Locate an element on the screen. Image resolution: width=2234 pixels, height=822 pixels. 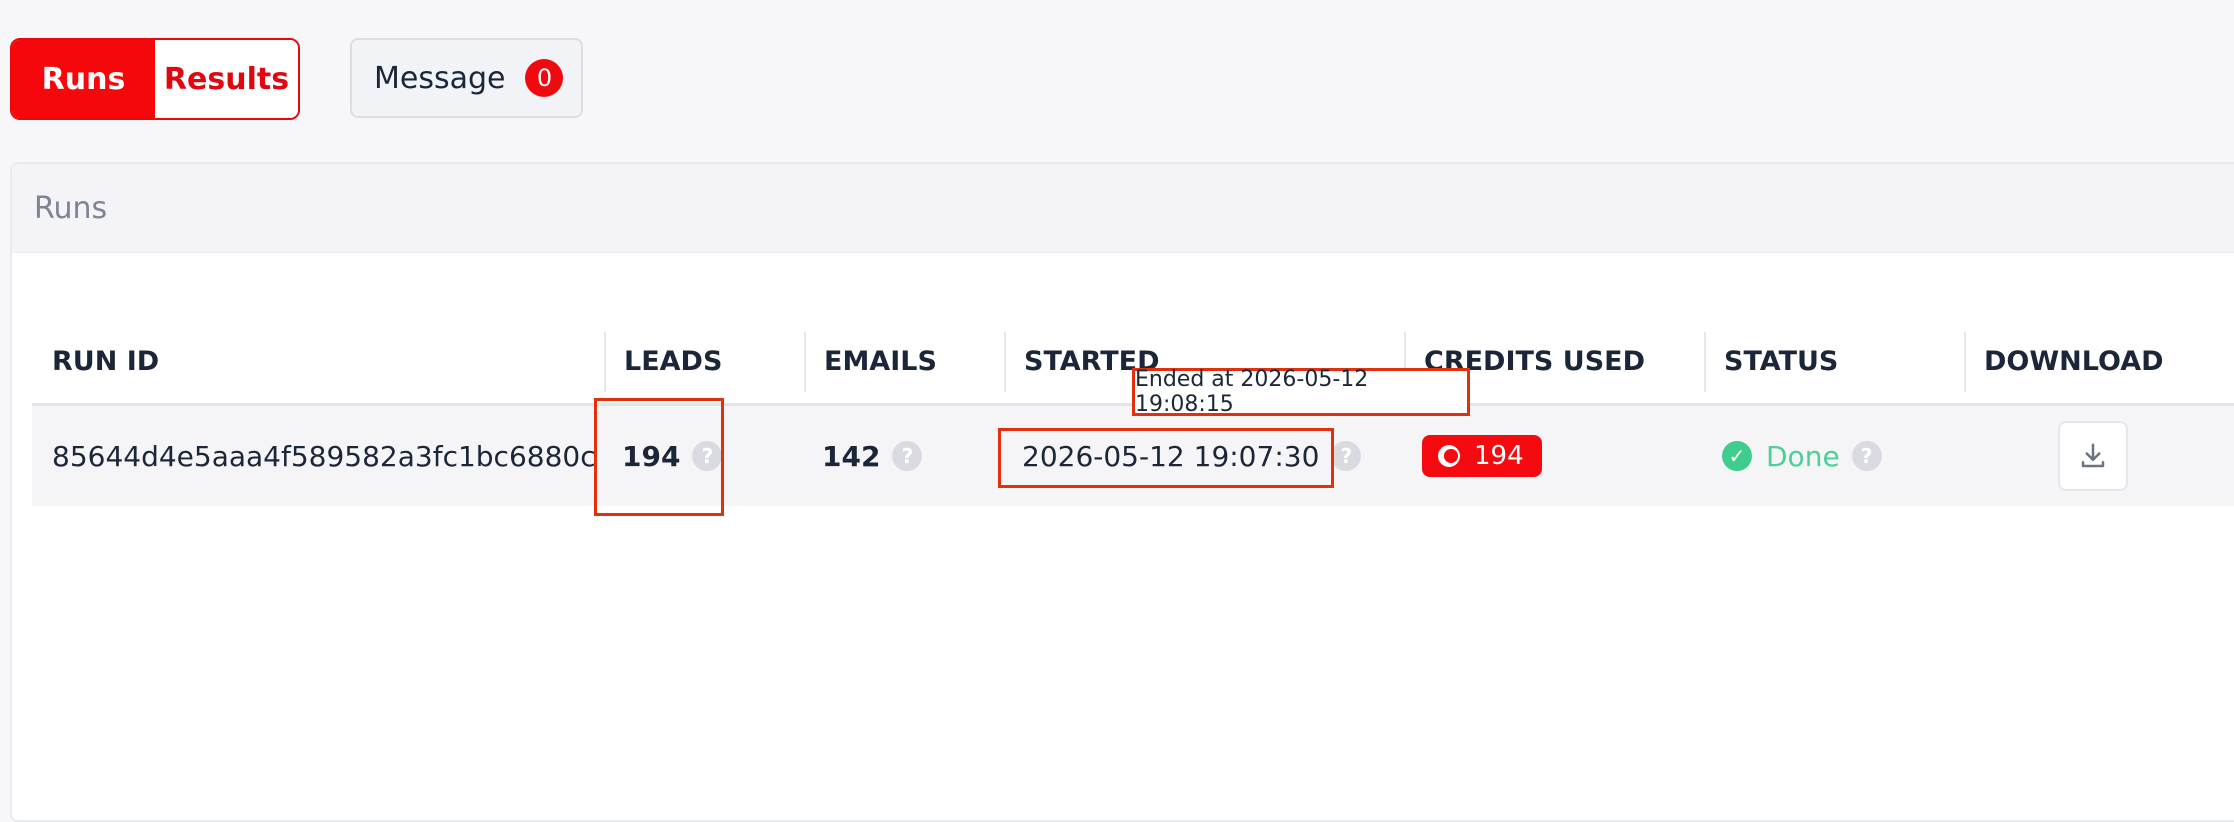
started-value: 2026-05-12 19:07:30 is located at coordinates (1171, 456).